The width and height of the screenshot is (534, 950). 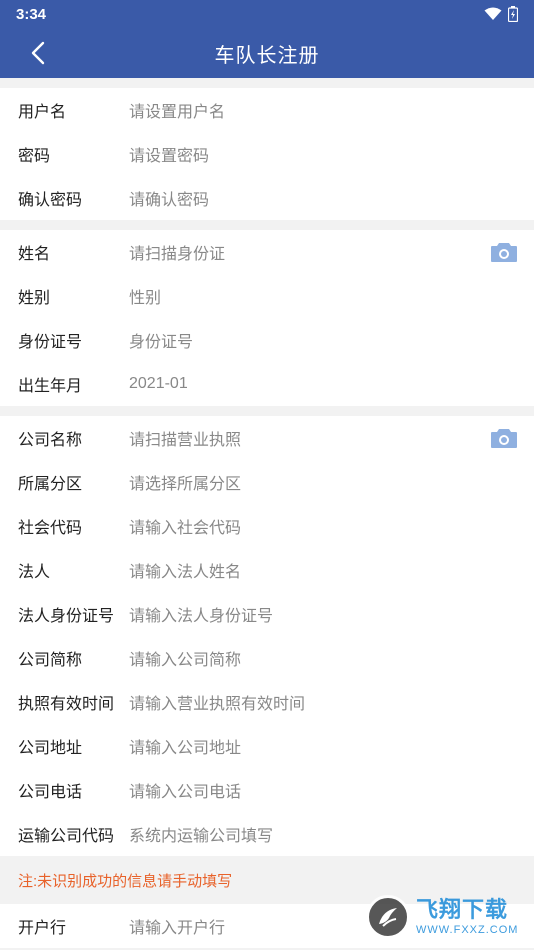 What do you see at coordinates (267, 110) in the screenshot?
I see `username-row: 用户名 请设置用户名` at bounding box center [267, 110].